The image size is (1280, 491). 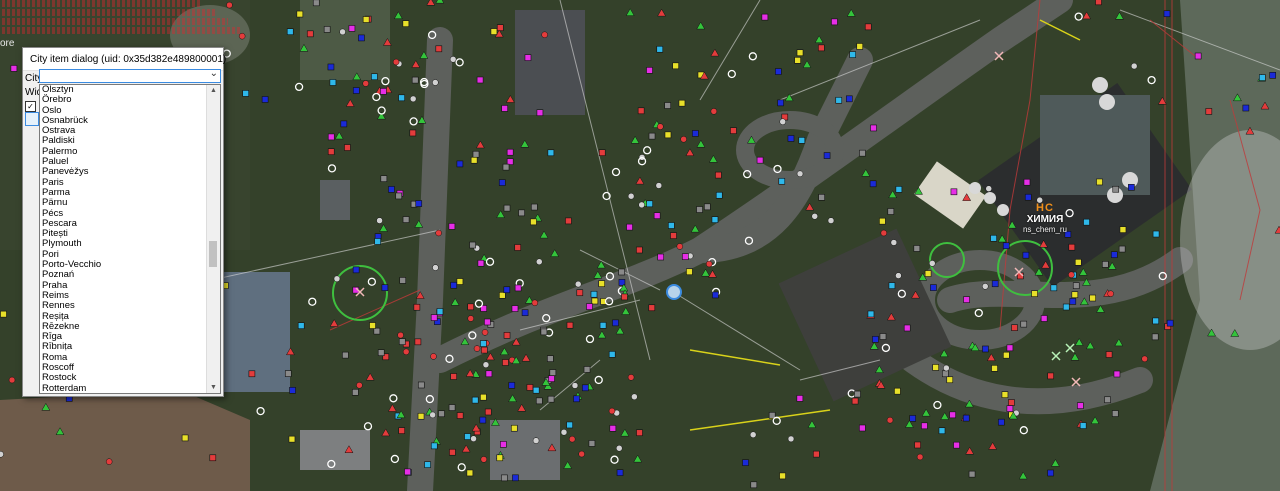 I want to click on city-list-item: Rēzekne, so click(x=123, y=326).